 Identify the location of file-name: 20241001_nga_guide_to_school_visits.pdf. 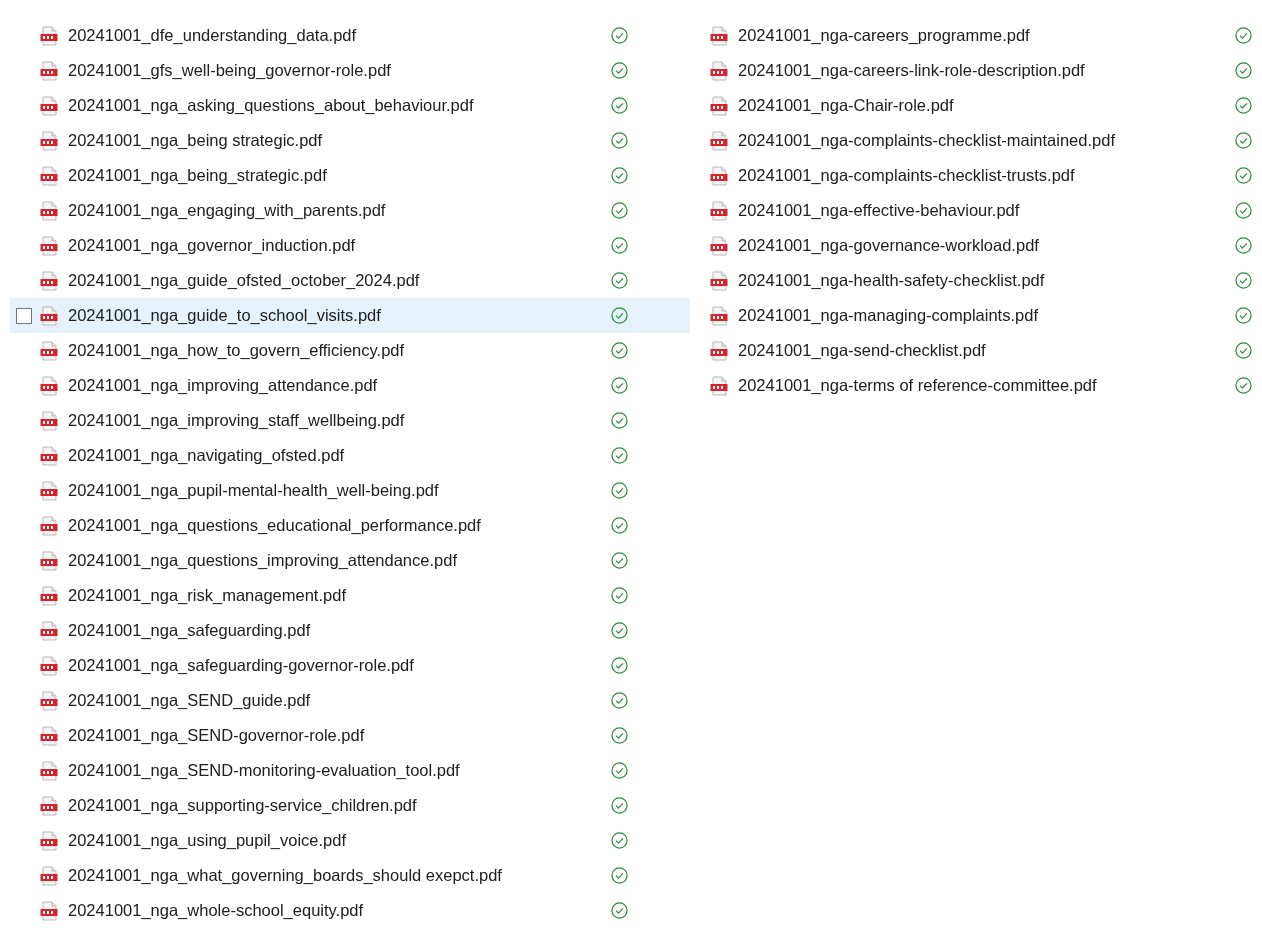
(339, 315).